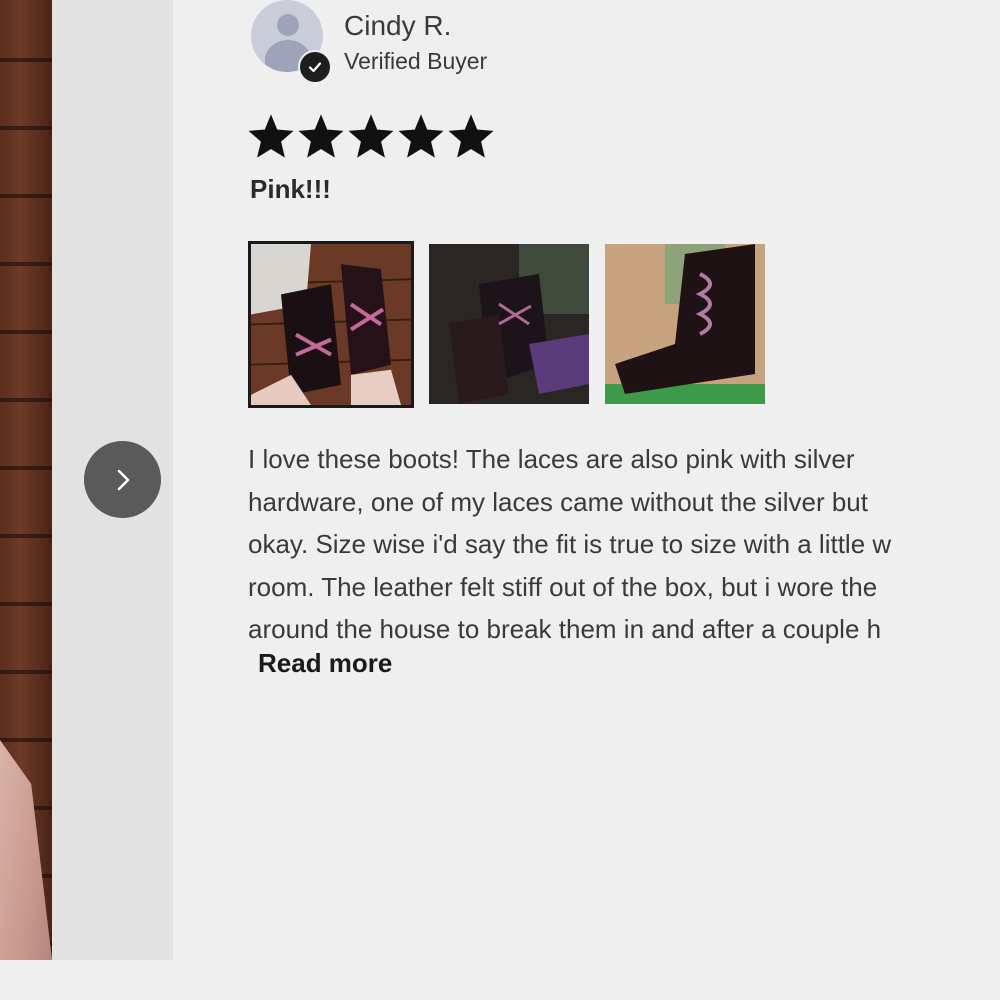 Image resolution: width=1000 pixels, height=1000 pixels. Describe the element at coordinates (325, 663) in the screenshot. I see `read-more-link: Read more` at that location.